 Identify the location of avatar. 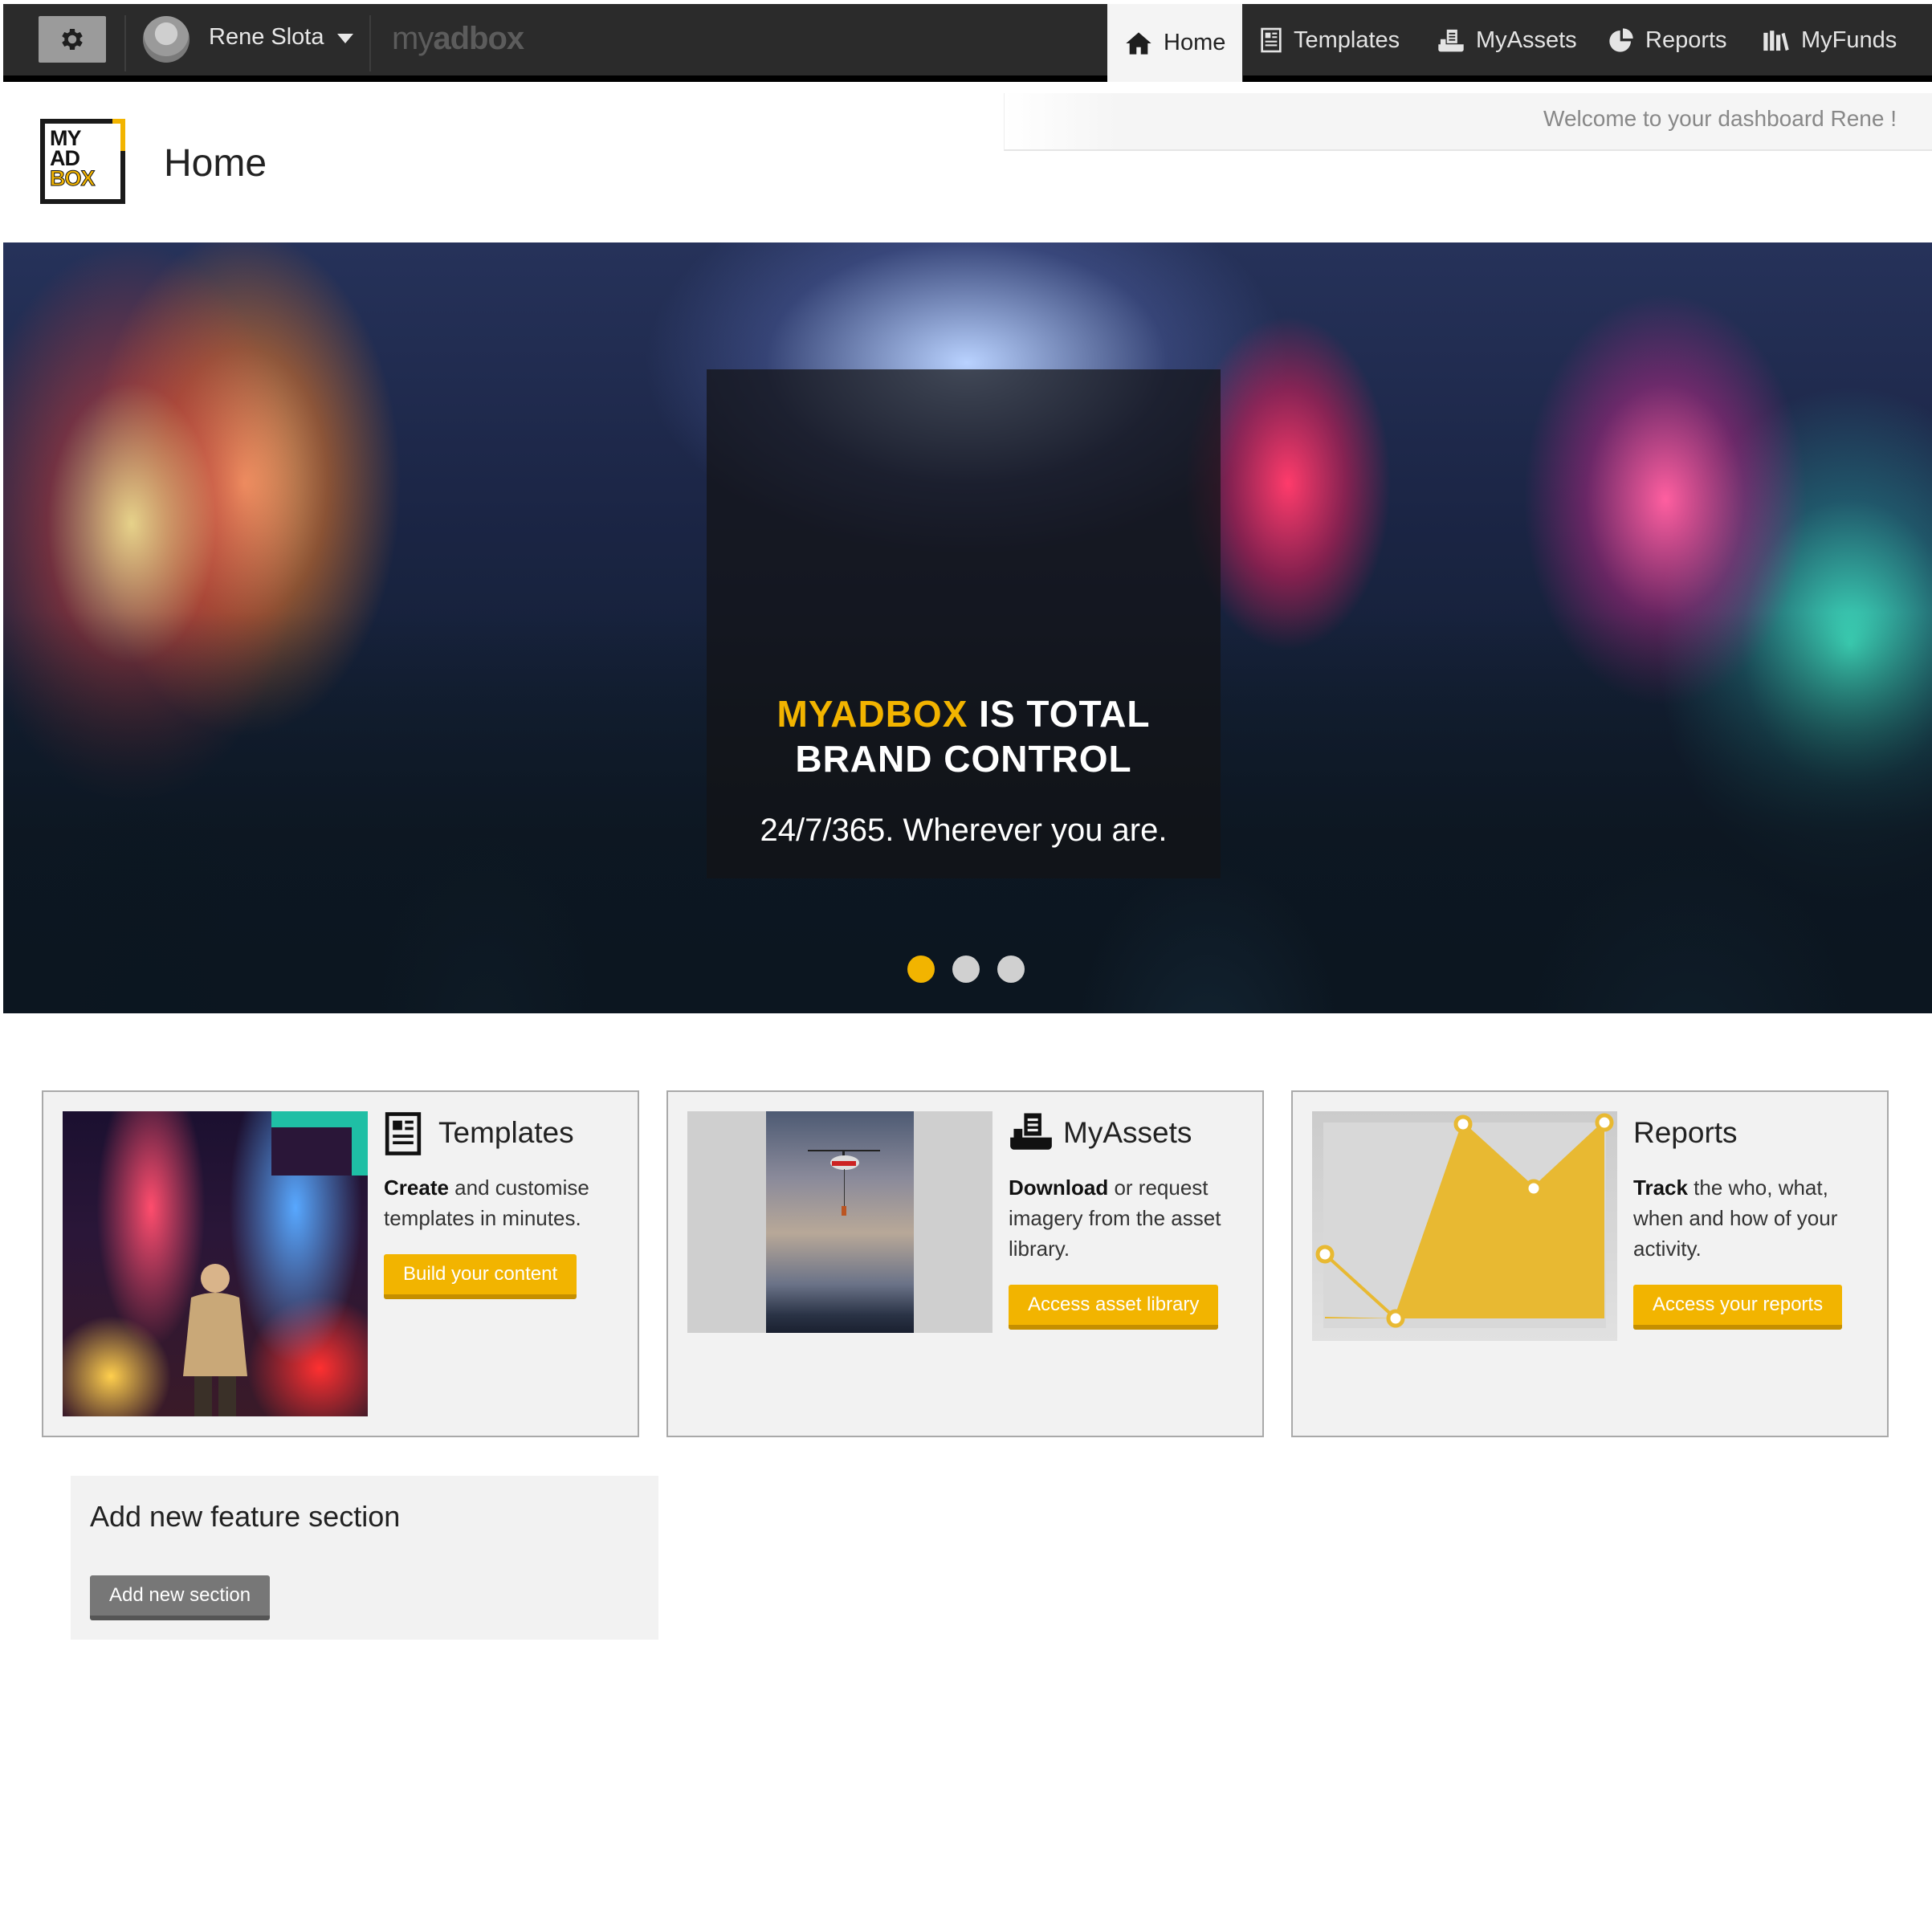
(166, 40).